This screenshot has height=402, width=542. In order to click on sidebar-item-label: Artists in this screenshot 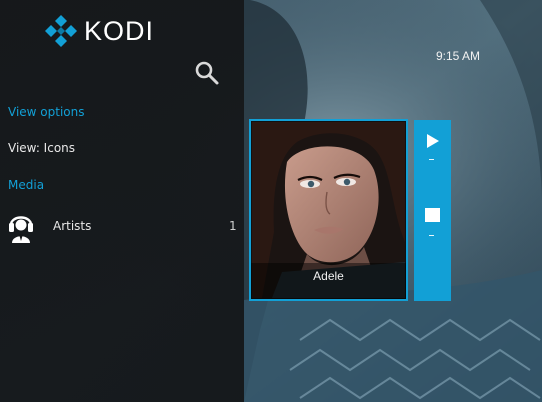, I will do `click(72, 226)`.